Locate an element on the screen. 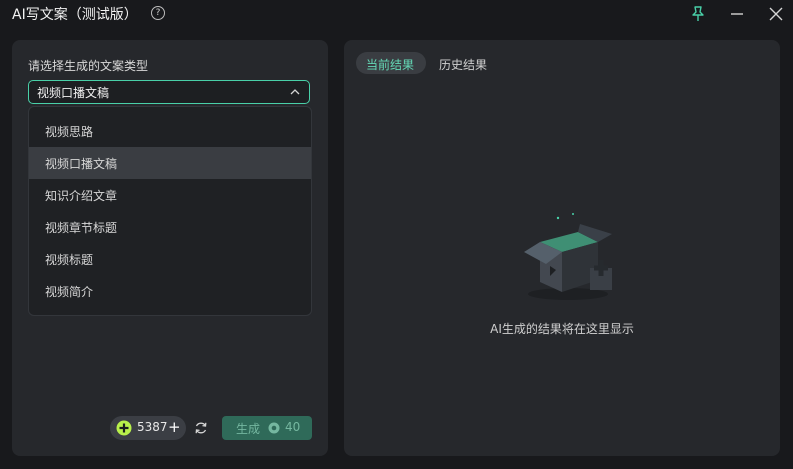 The width and height of the screenshot is (793, 469). help-icon: ? is located at coordinates (158, 13).